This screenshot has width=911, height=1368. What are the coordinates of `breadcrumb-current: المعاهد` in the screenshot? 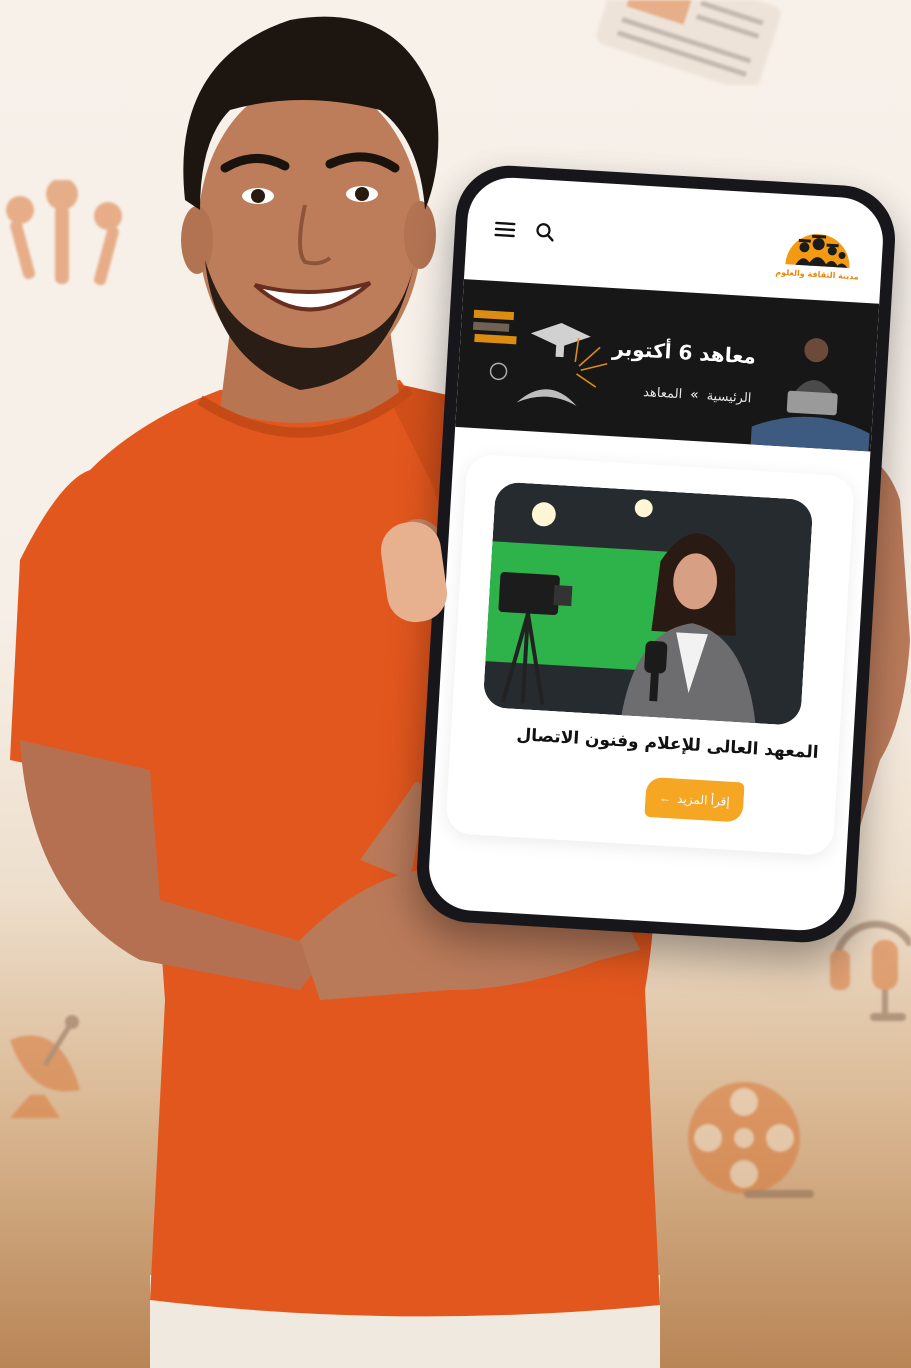 It's located at (663, 392).